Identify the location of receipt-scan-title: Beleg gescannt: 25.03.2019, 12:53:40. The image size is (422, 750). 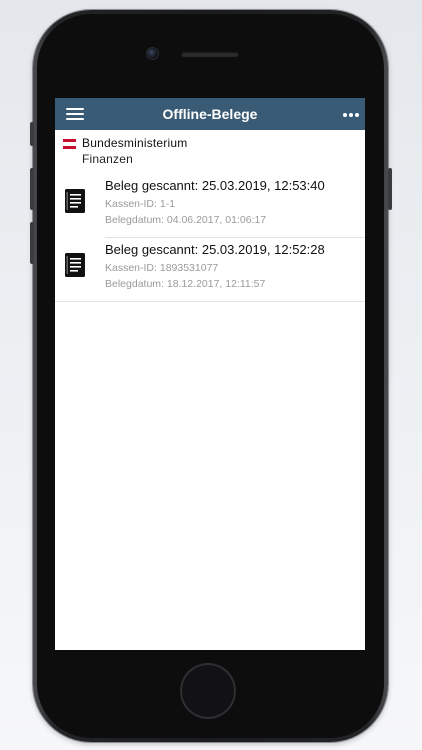
(215, 185).